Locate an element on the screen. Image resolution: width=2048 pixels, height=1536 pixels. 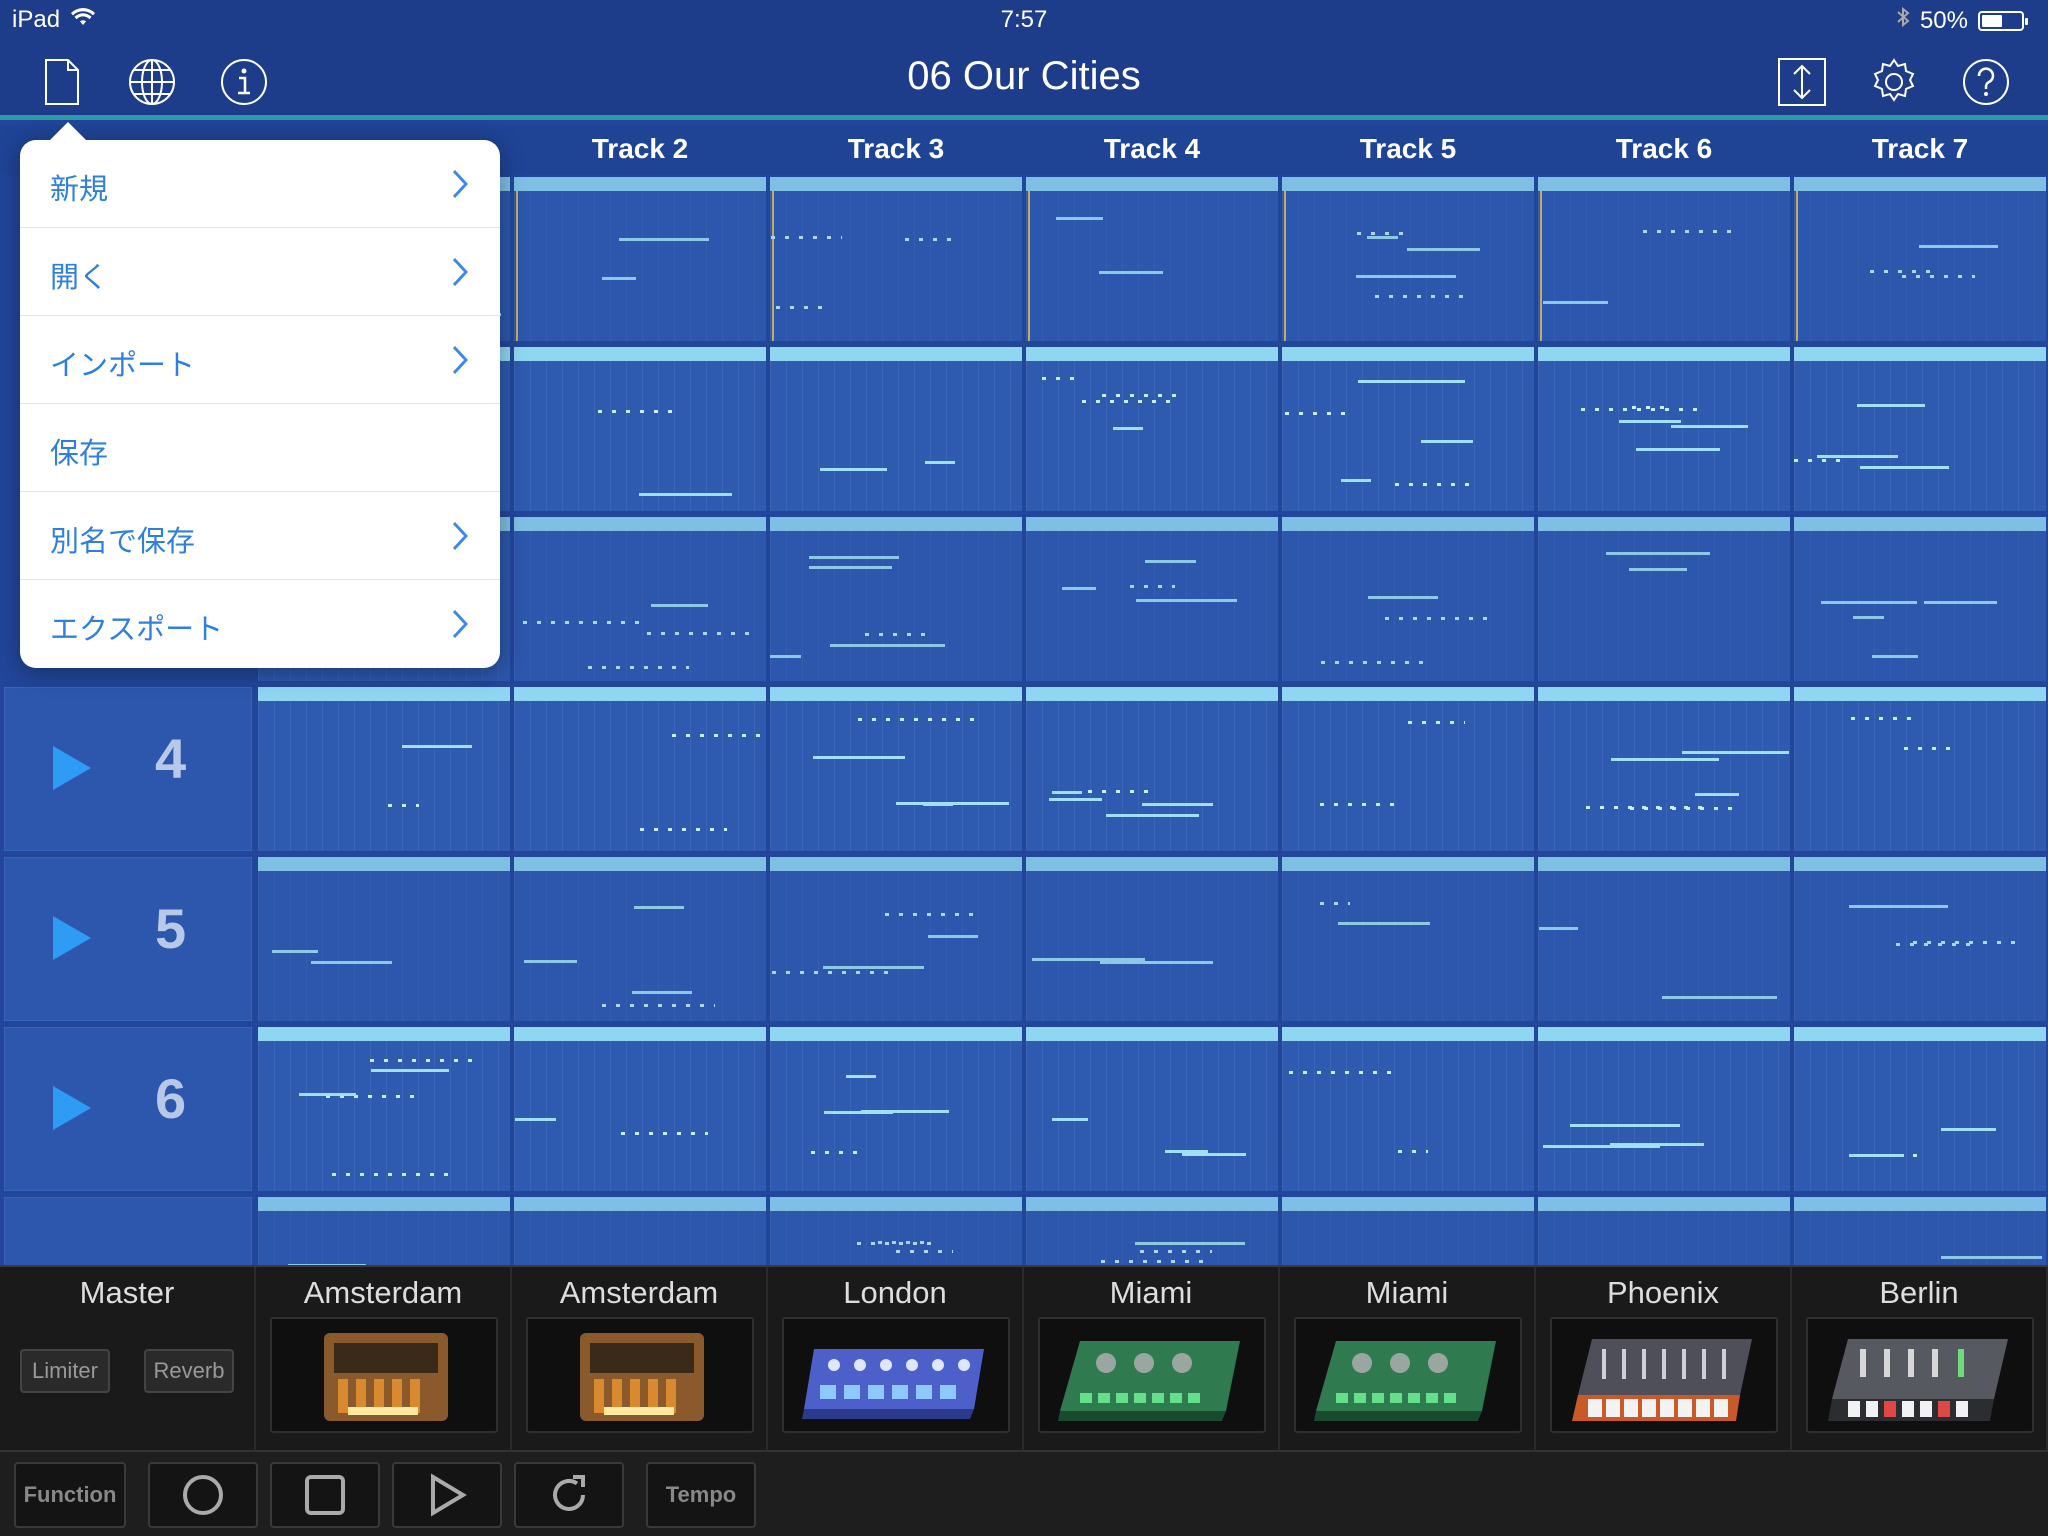
track-header-2: Track 2 is located at coordinates (640, 149).